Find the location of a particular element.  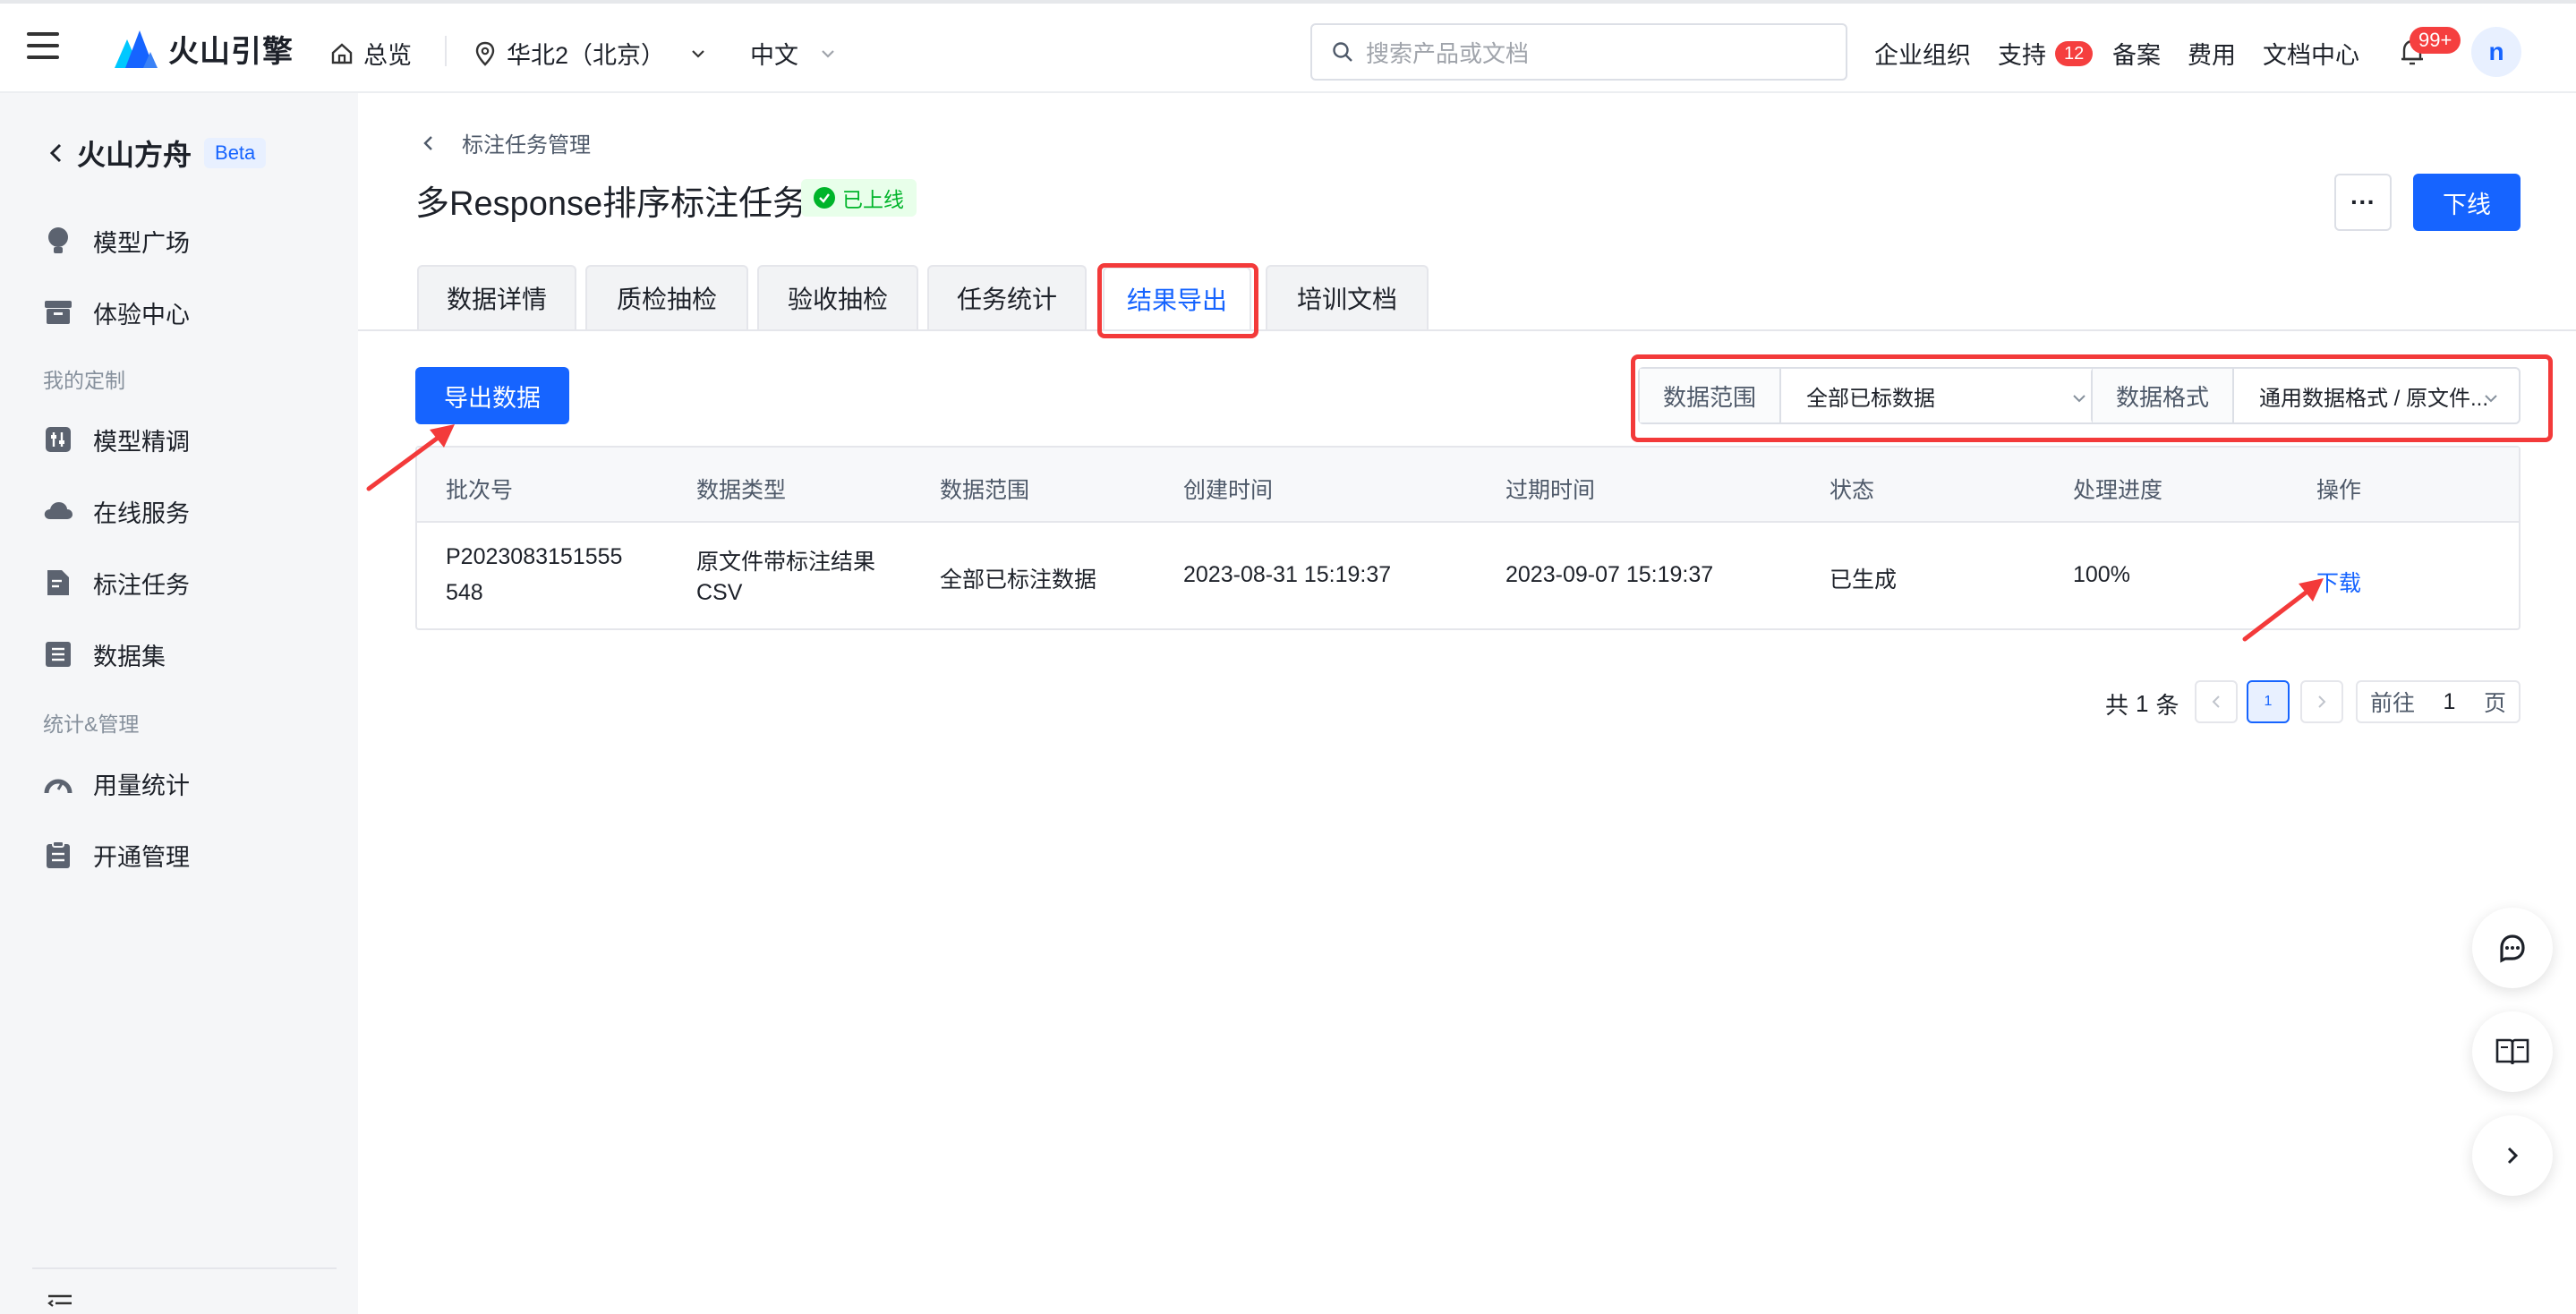

sidebar-item-fine-tune: 模型精调 is located at coordinates (116, 439).